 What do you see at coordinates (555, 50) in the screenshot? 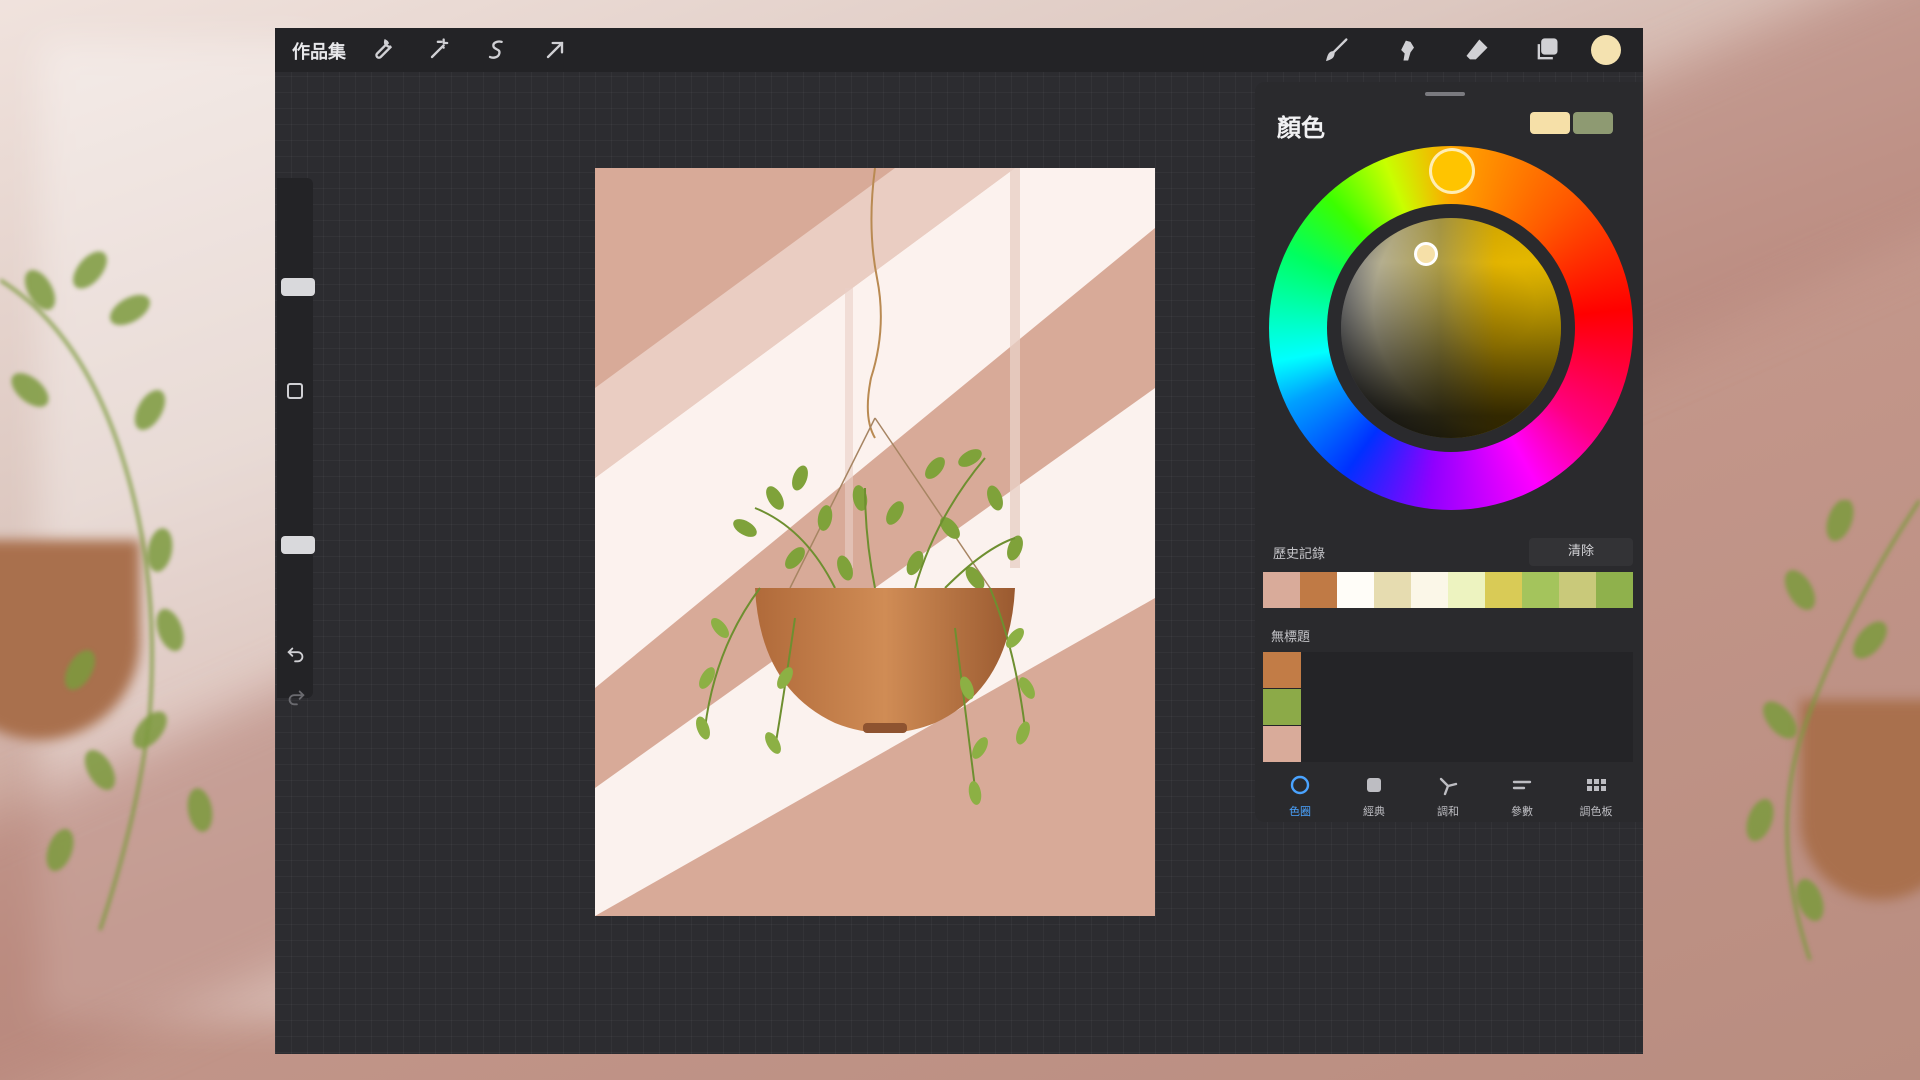
I see `transform-arrow-icon` at bounding box center [555, 50].